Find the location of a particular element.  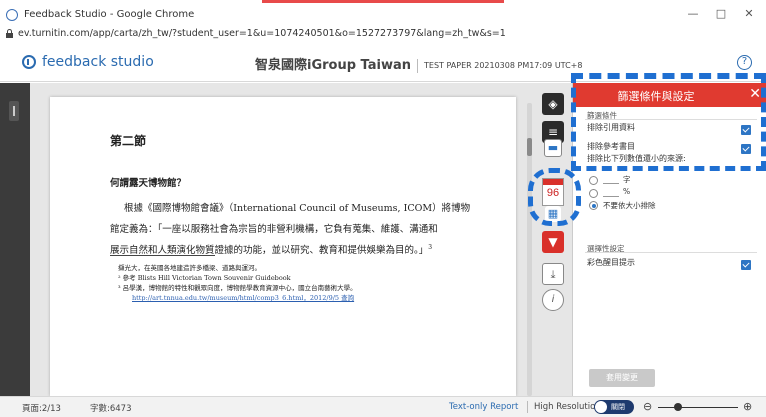

list-icon: ▦ is located at coordinates (553, 213).